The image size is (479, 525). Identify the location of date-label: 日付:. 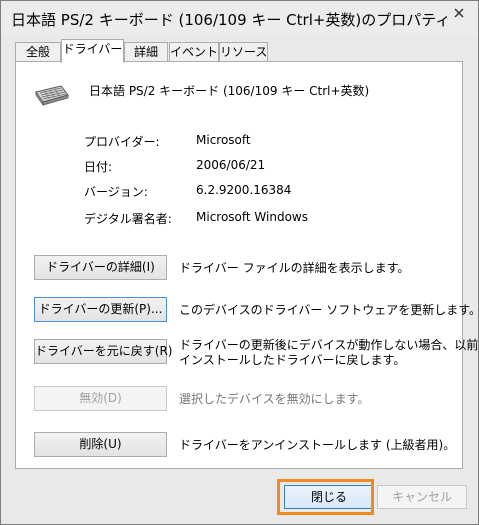
(98, 167).